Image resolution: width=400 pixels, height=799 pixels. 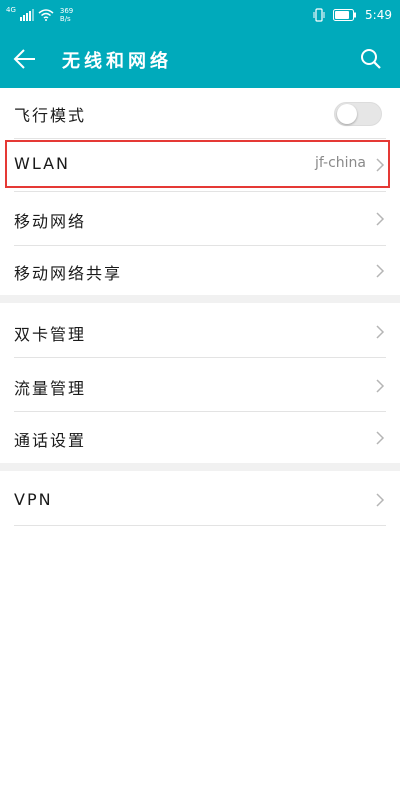 I want to click on network-speed-unit: B/s, so click(x=65, y=19).